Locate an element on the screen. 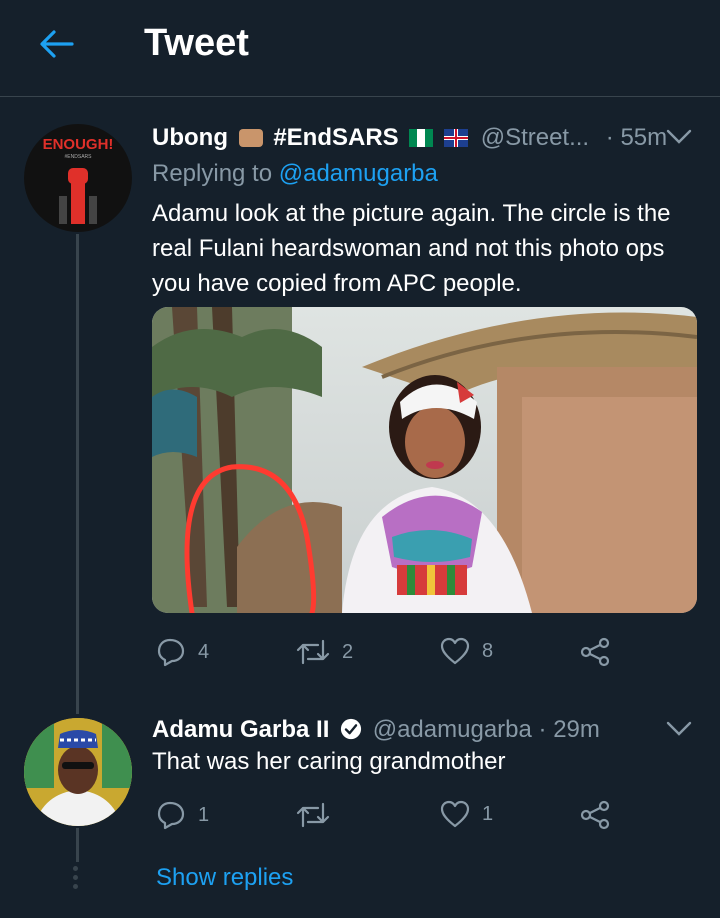 The height and width of the screenshot is (918, 720). tweet-header: Ubong #EndSARS @Street... · 55m is located at coordinates (409, 138).